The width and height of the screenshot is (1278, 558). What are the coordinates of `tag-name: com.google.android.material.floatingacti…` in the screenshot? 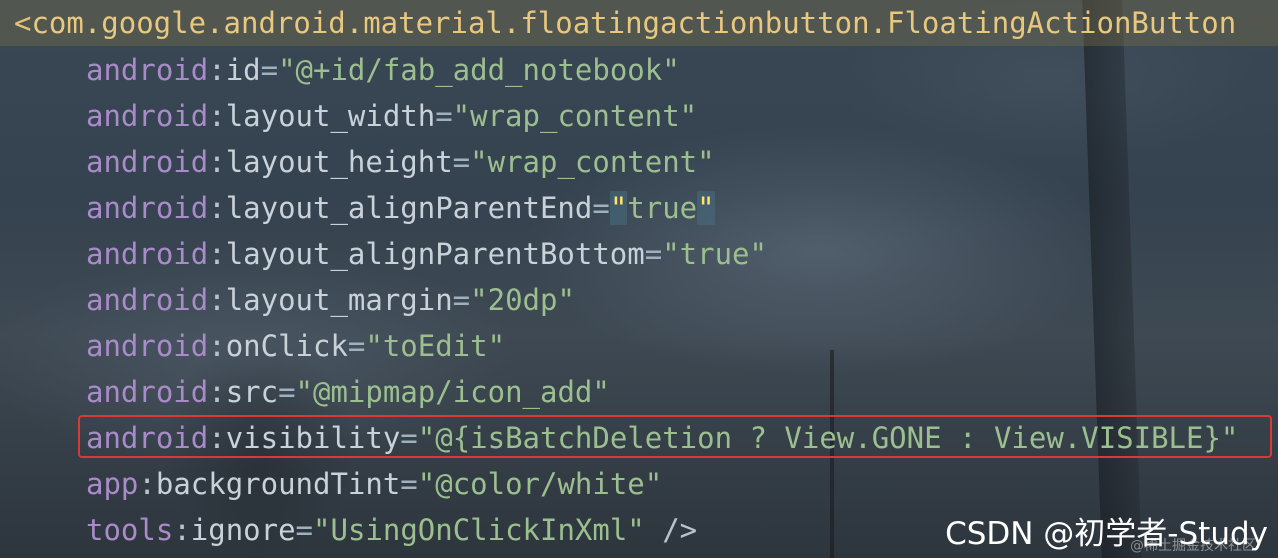 It's located at (634, 23).